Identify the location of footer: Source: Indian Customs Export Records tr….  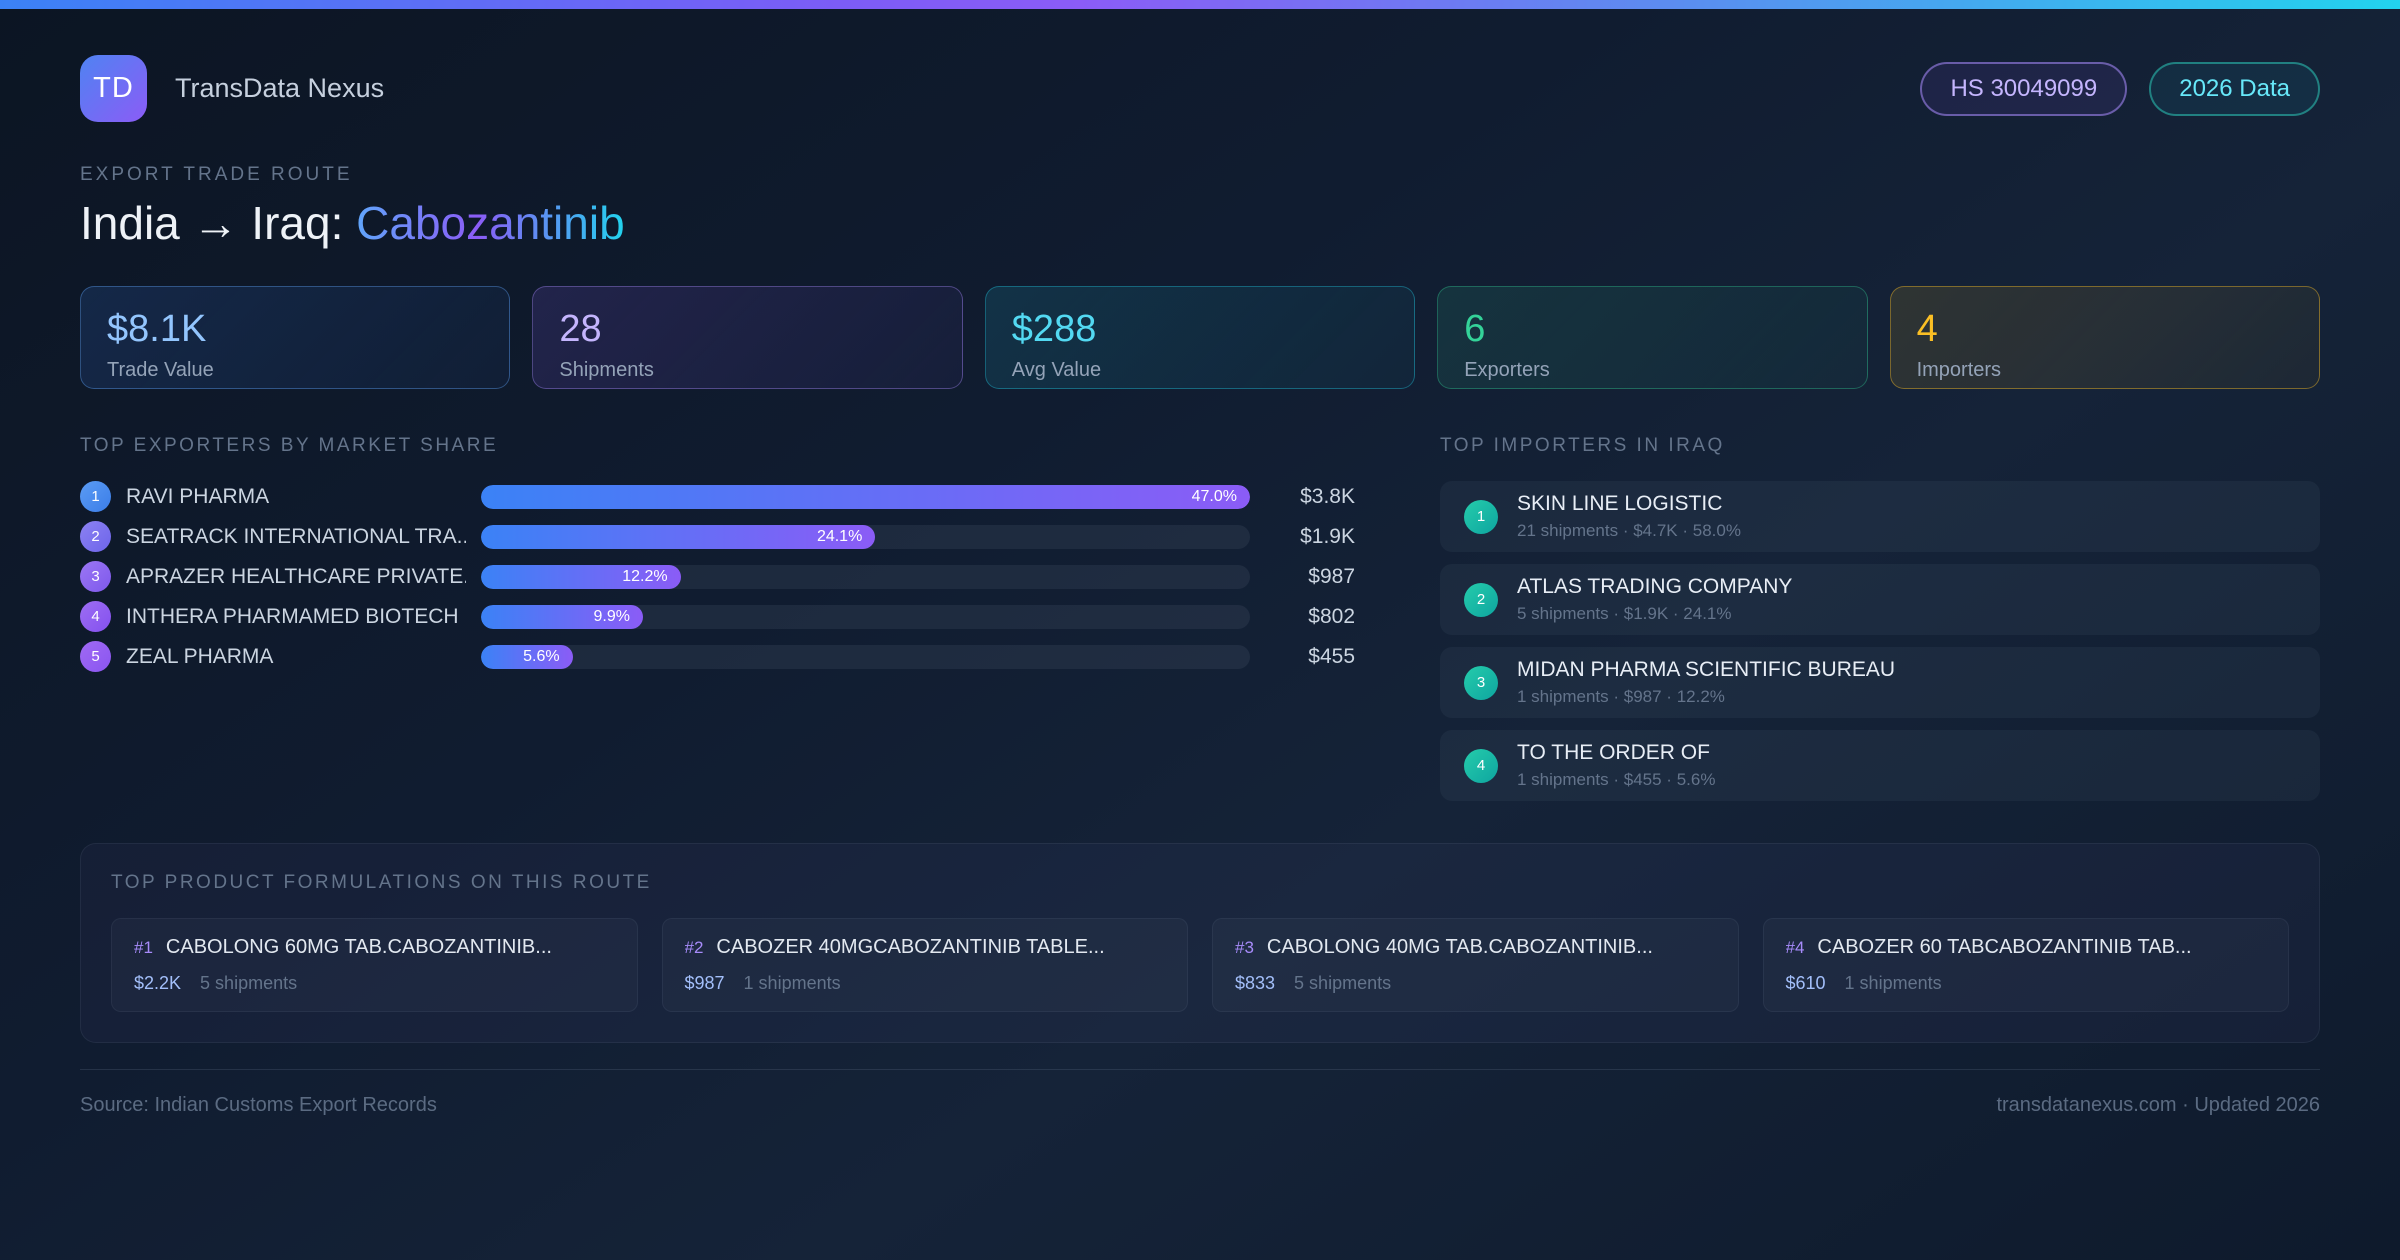
(1200, 1093).